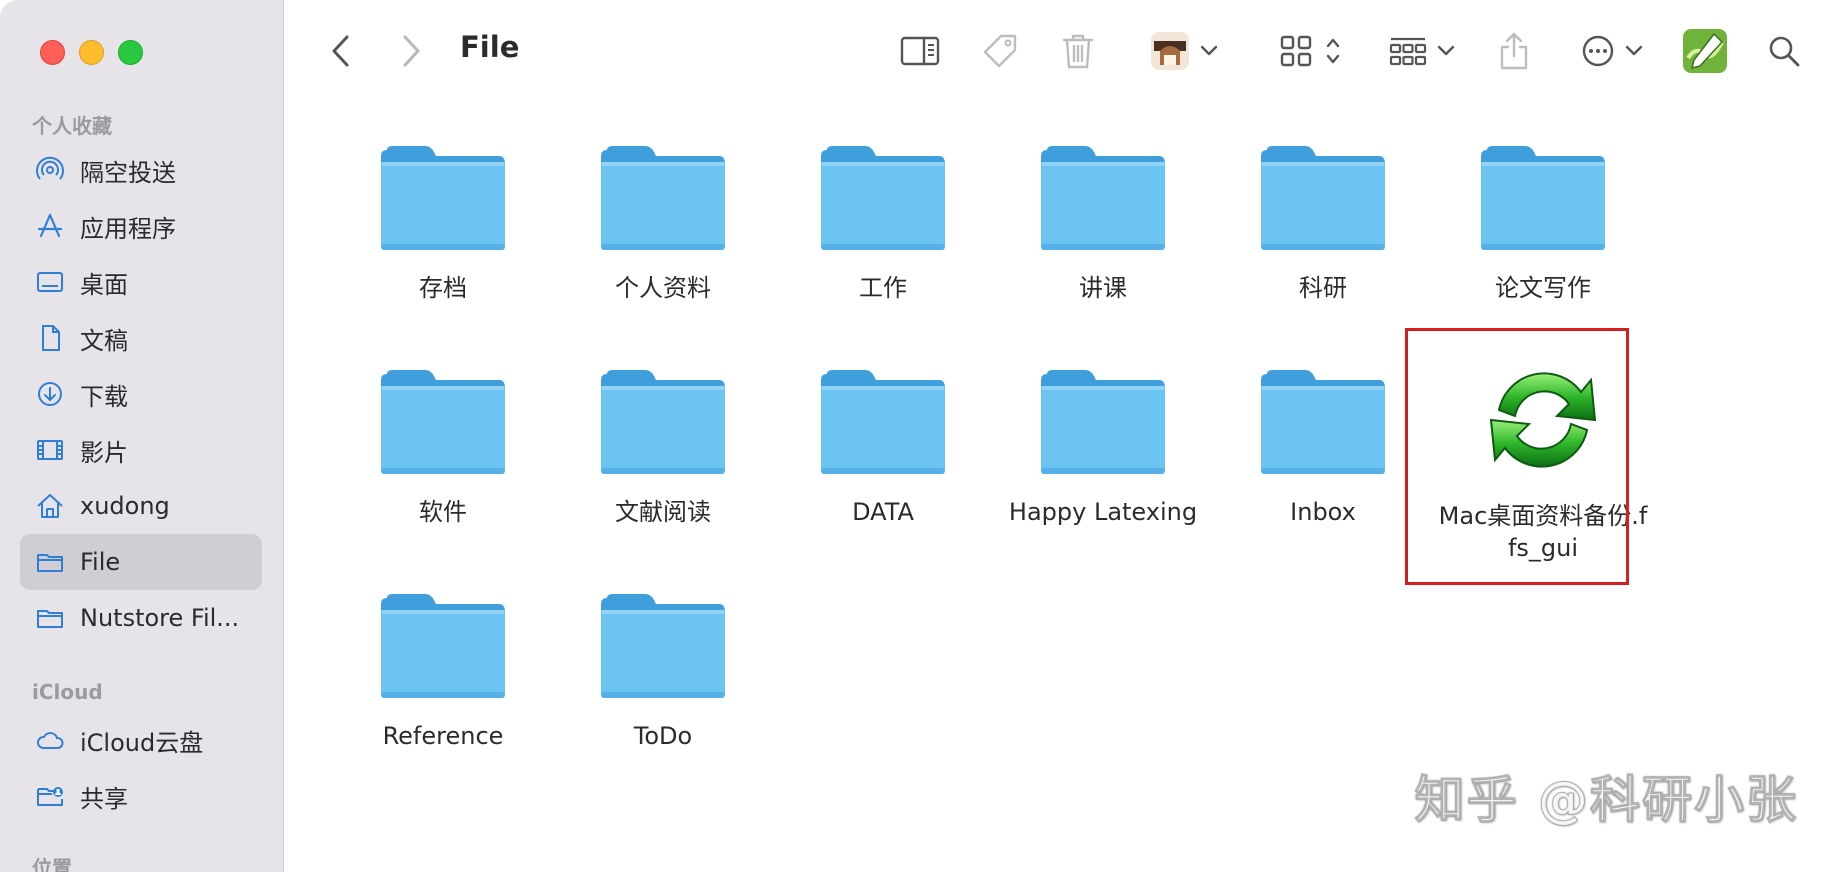  Describe the element at coordinates (141, 562) in the screenshot. I see `sidebar-item-file: File` at that location.